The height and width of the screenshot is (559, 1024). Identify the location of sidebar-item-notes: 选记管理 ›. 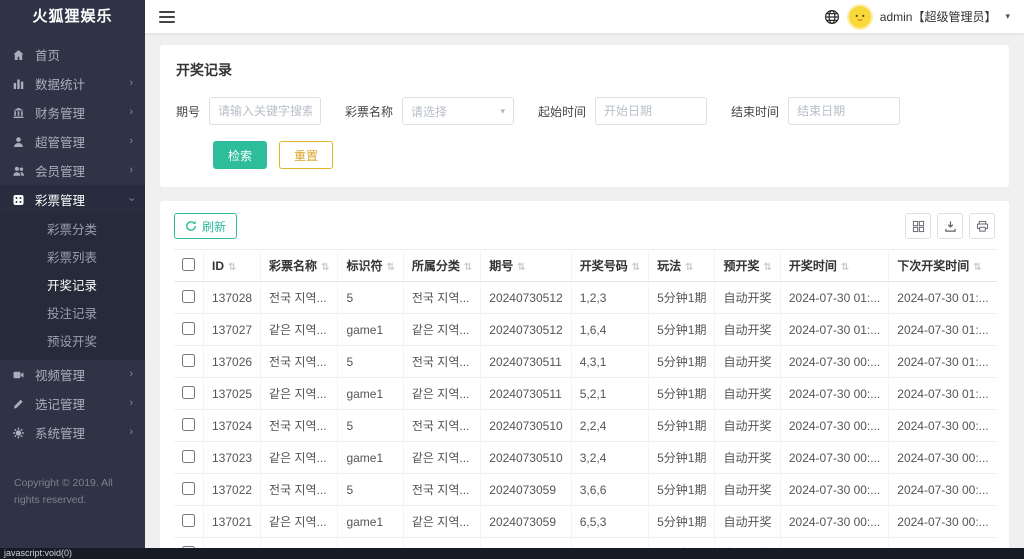
(72, 403).